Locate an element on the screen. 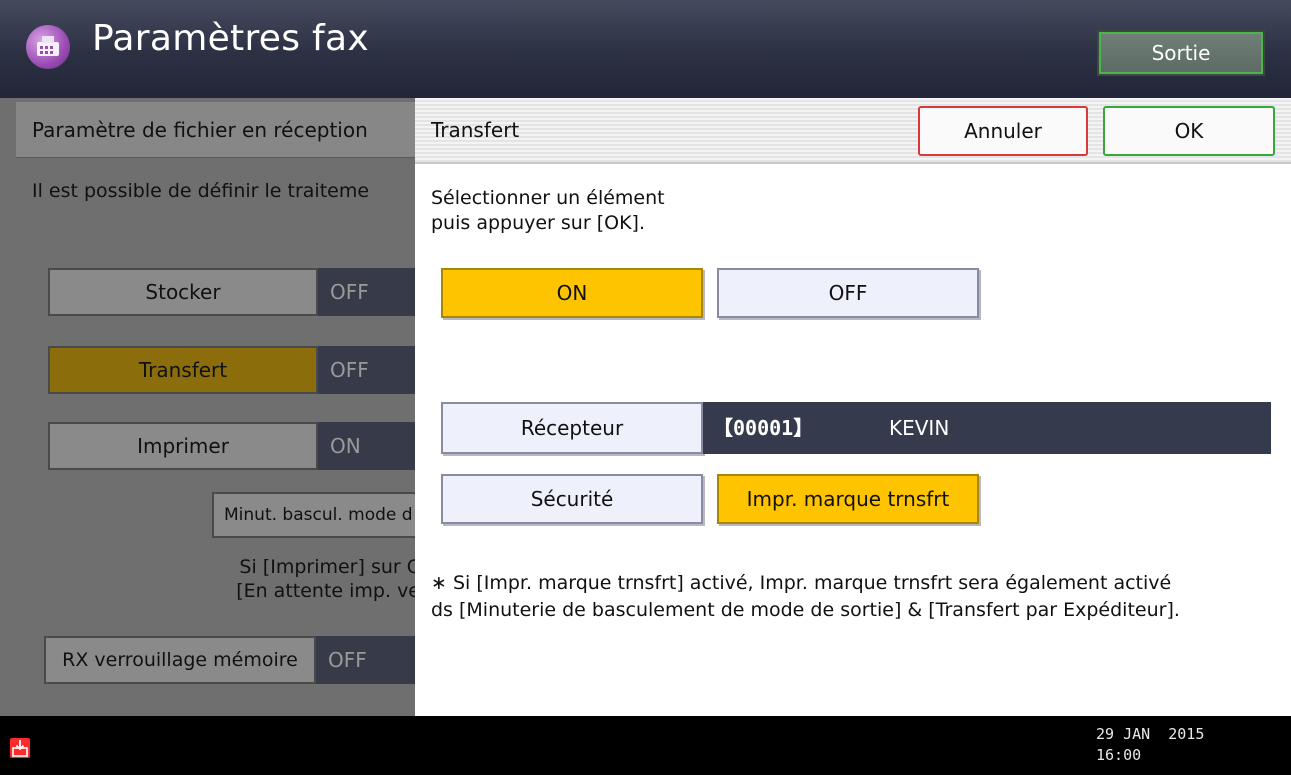  memory-lock-rx-button: RX verrouillage mémoire is located at coordinates (180, 660).